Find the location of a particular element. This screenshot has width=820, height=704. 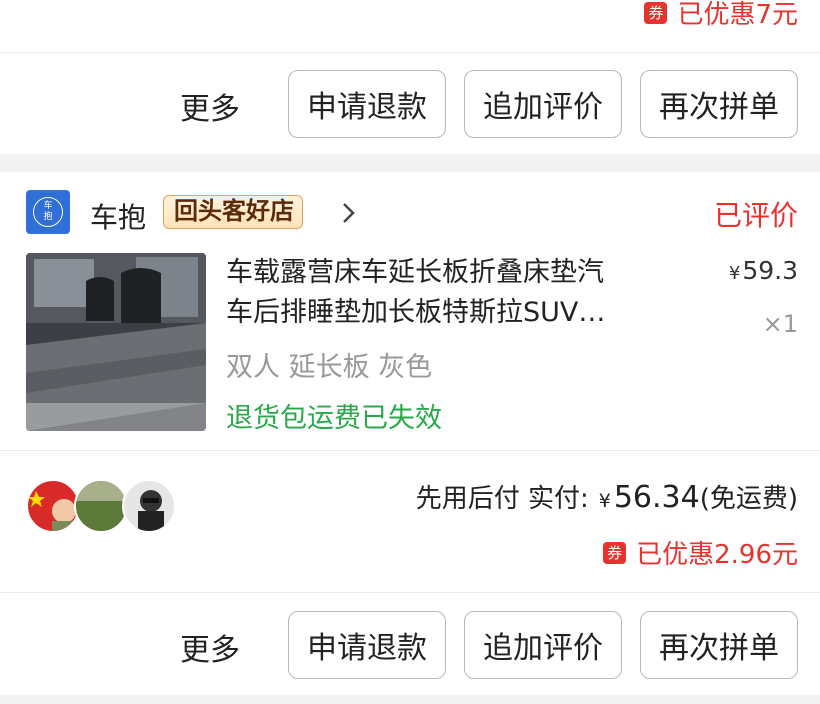

store-logo: 车 抱 is located at coordinates (48, 212).